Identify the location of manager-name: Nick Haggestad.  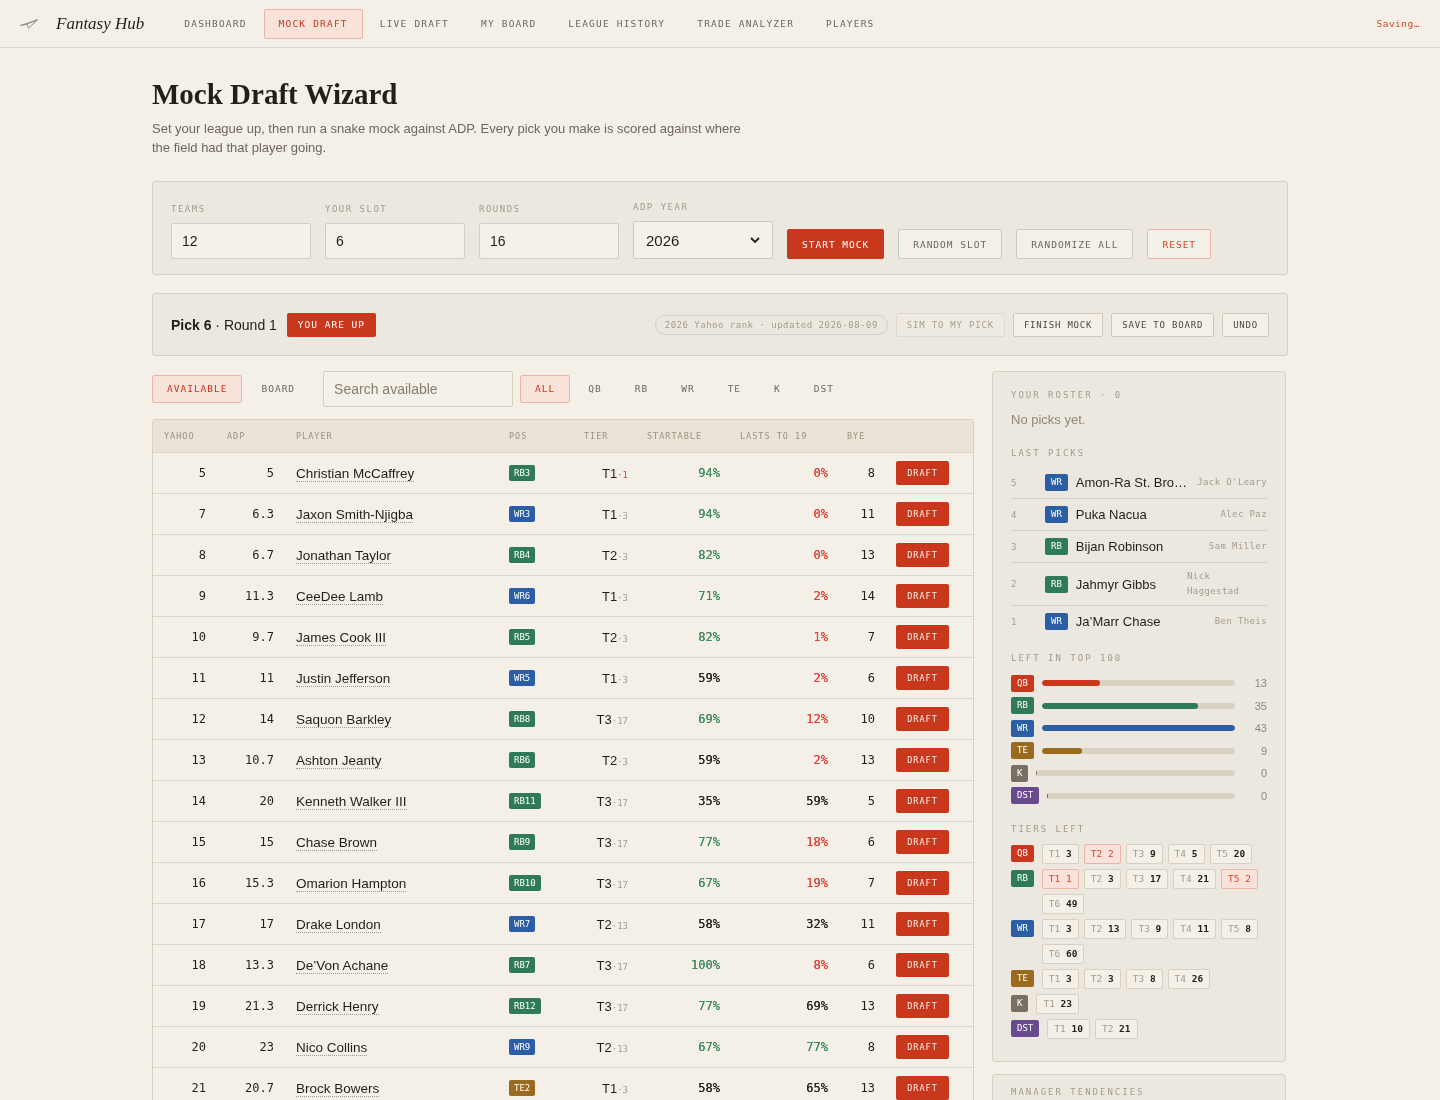
(1214, 584).